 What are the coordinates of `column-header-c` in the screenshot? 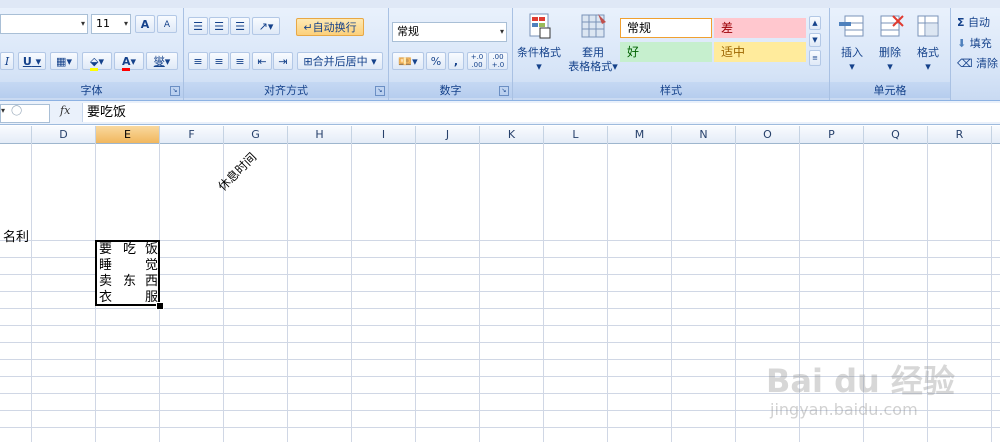 It's located at (16, 134).